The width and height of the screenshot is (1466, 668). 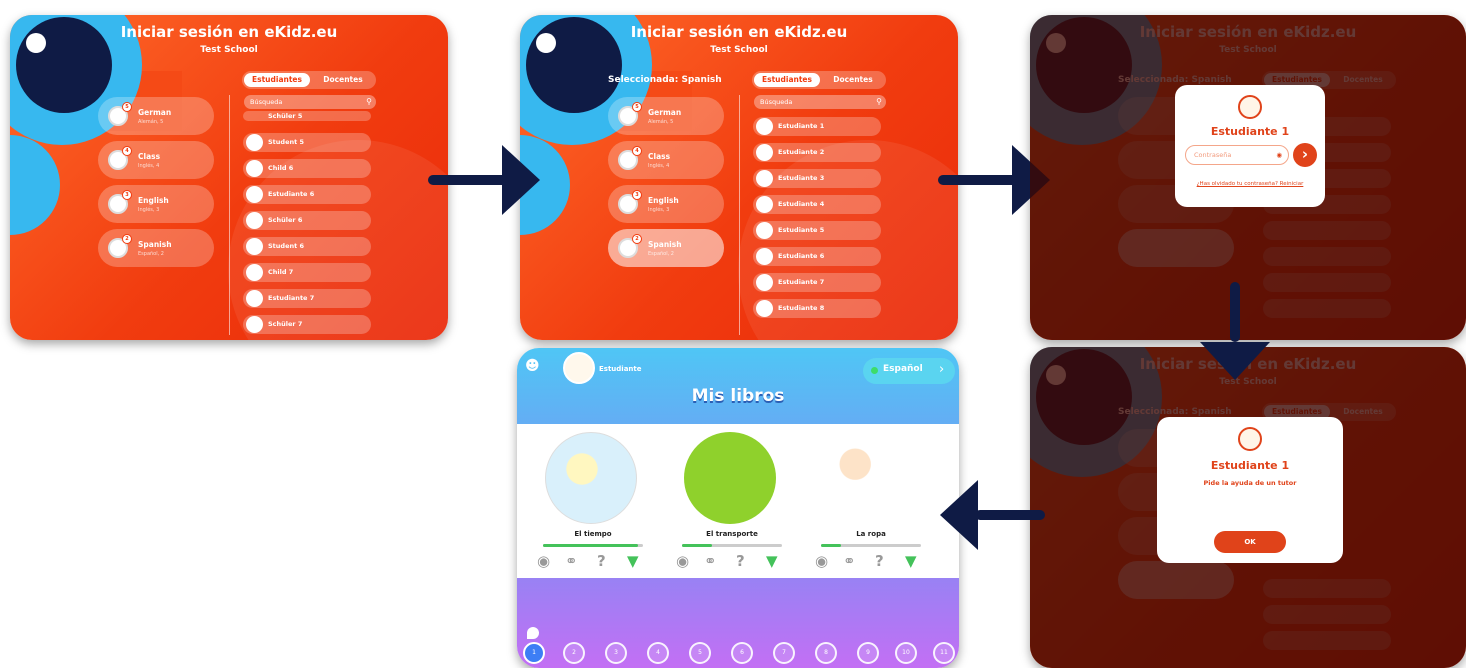 I want to click on parent-icon: ☻, so click(x=532, y=366).